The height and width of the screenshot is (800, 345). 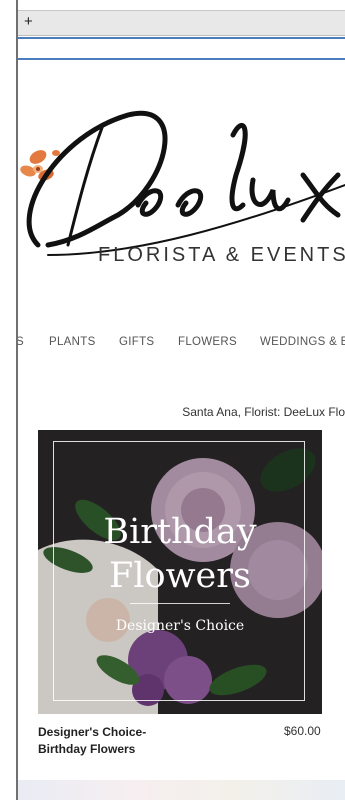 What do you see at coordinates (136, 342) in the screenshot?
I see `nav-item-gifts: GIFTS` at bounding box center [136, 342].